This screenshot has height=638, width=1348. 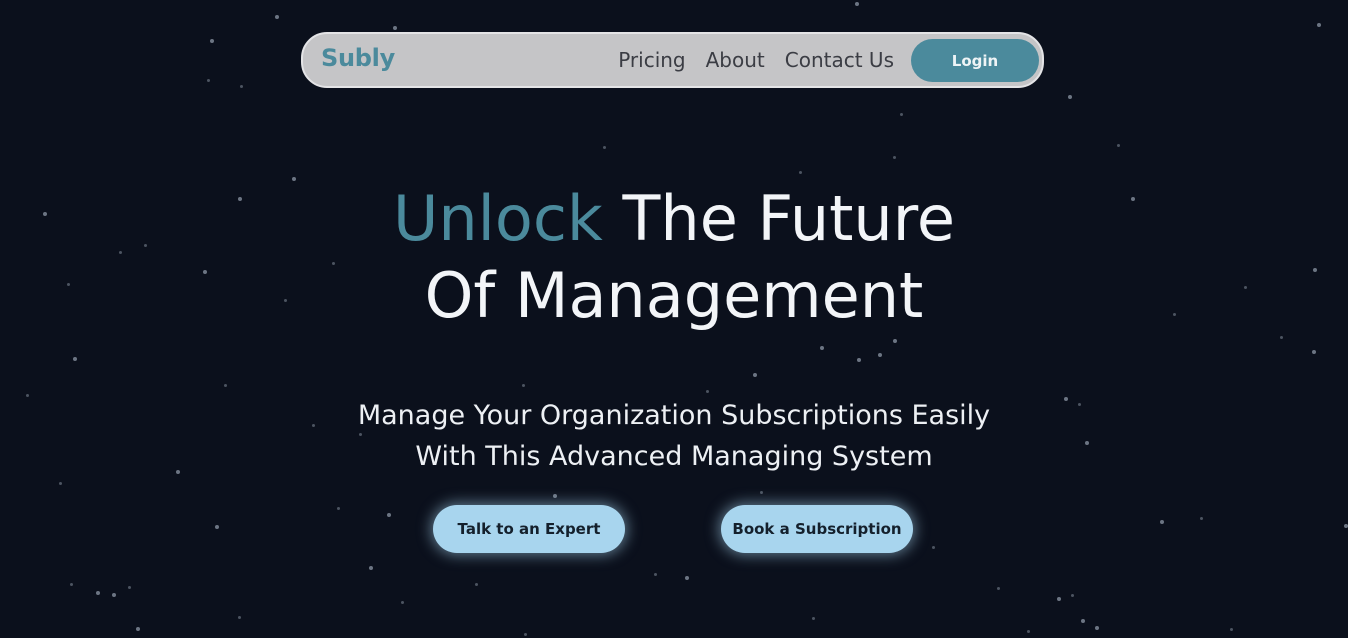 I want to click on nav-link-about: About, so click(x=735, y=60).